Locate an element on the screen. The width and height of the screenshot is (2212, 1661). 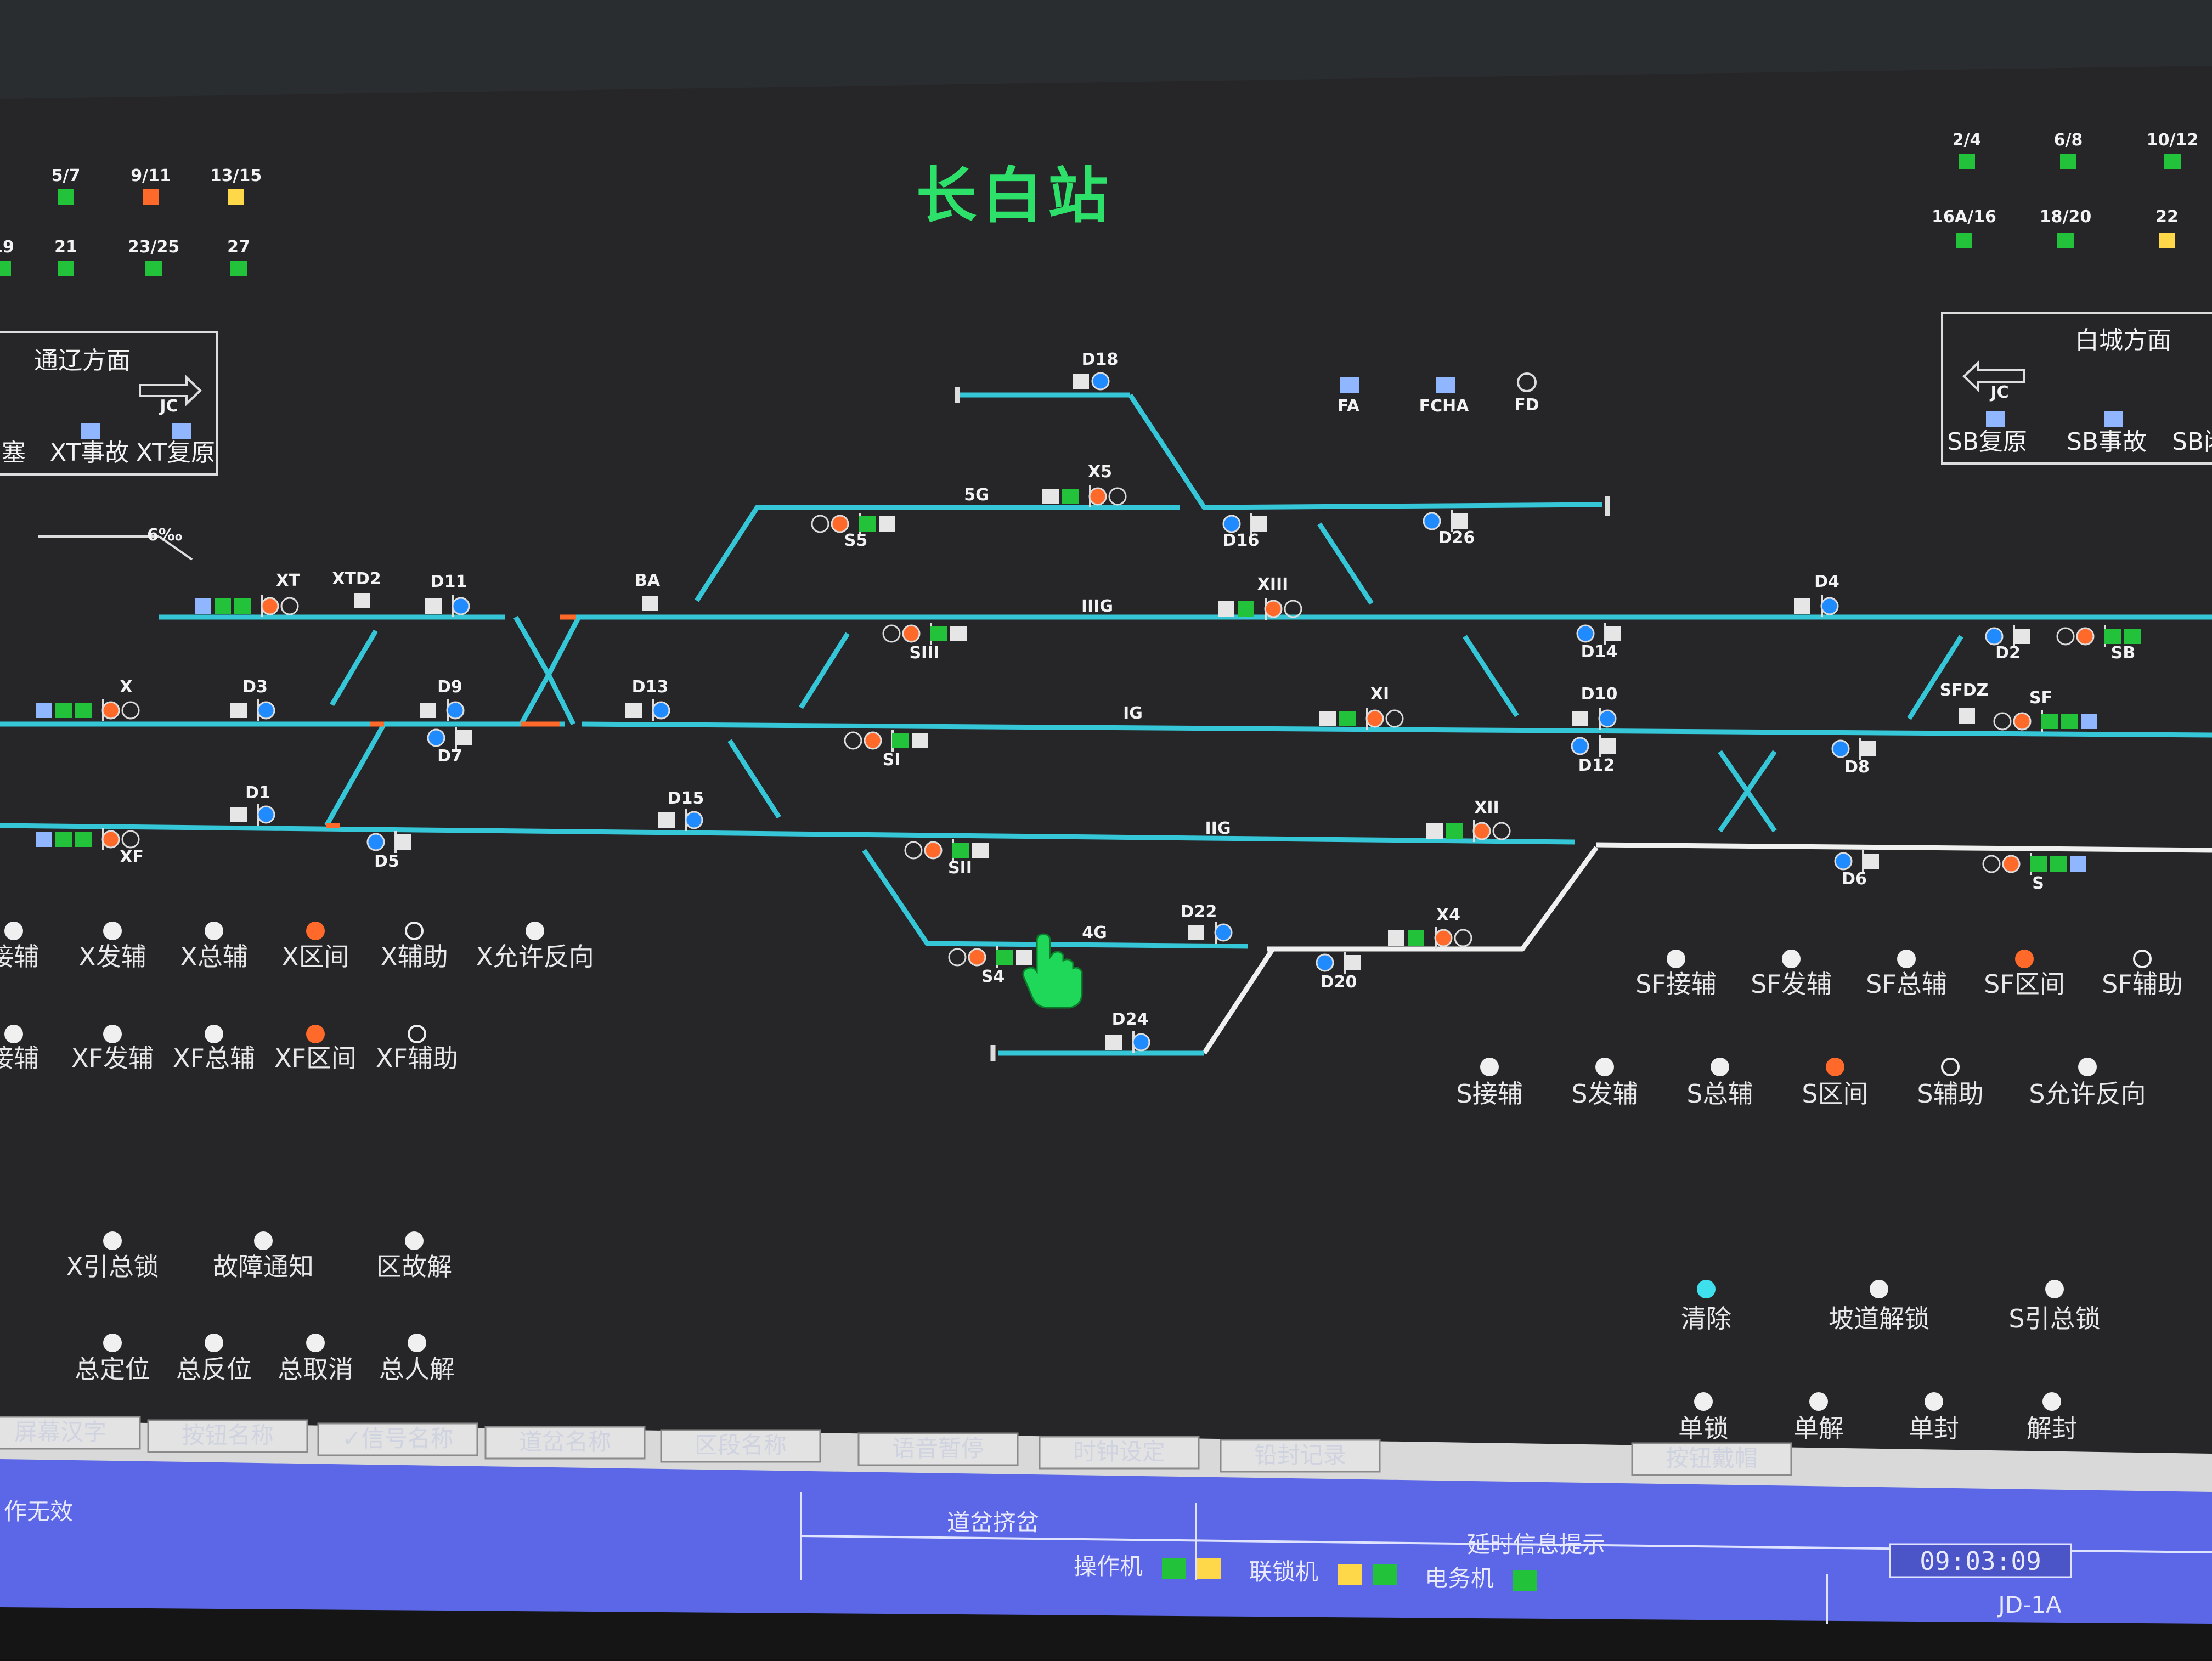
control-button-label: SF辅助 is located at coordinates (2142, 984).